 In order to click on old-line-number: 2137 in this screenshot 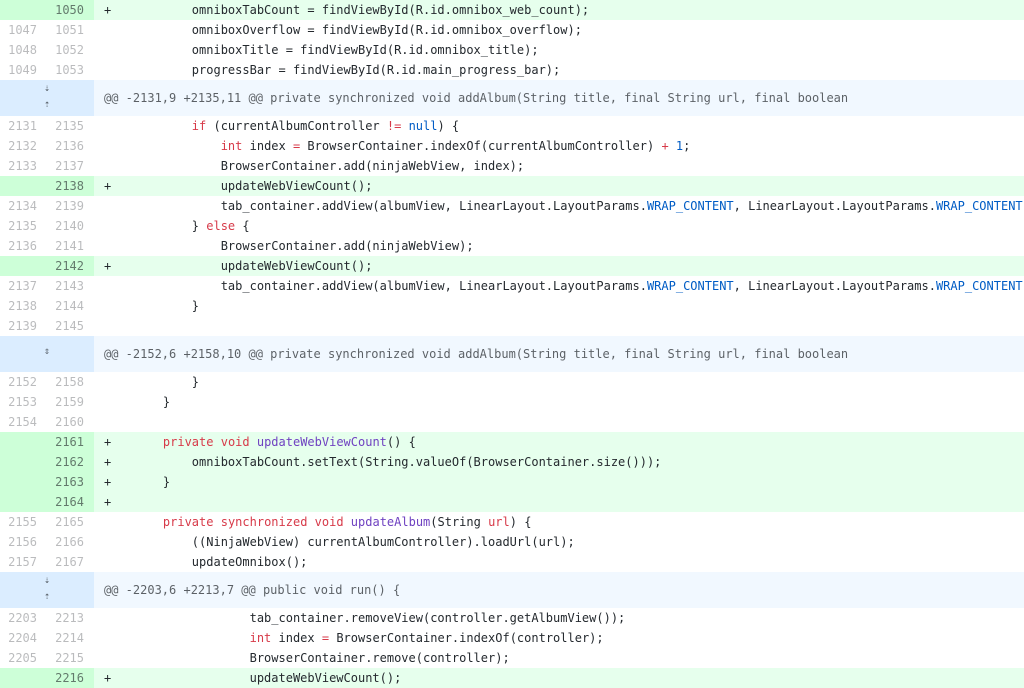, I will do `click(23, 286)`.